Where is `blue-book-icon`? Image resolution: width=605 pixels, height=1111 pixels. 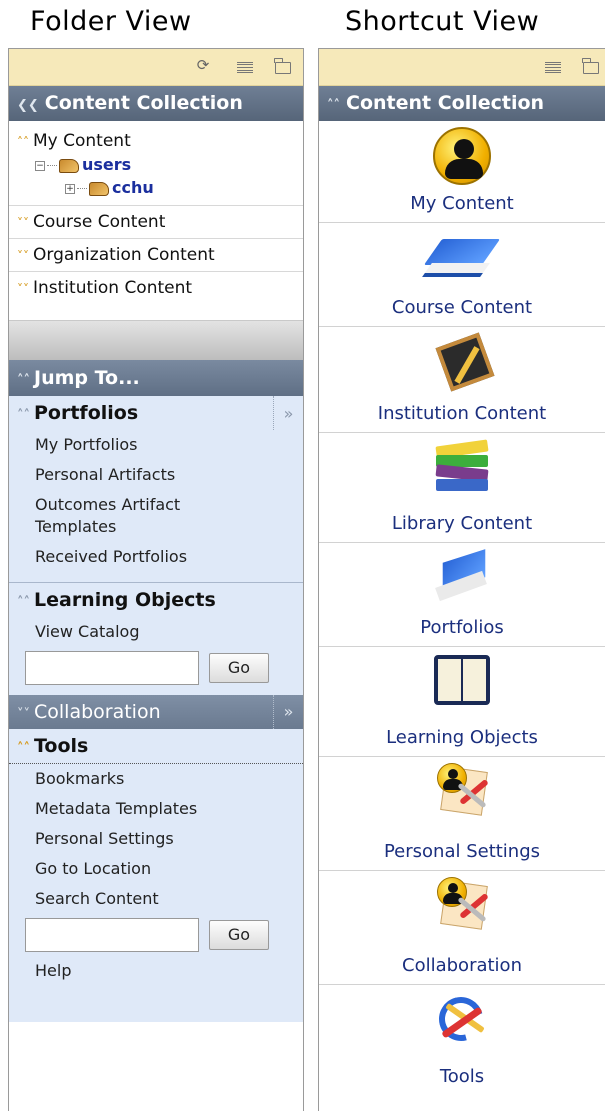 blue-book-icon is located at coordinates (462, 257).